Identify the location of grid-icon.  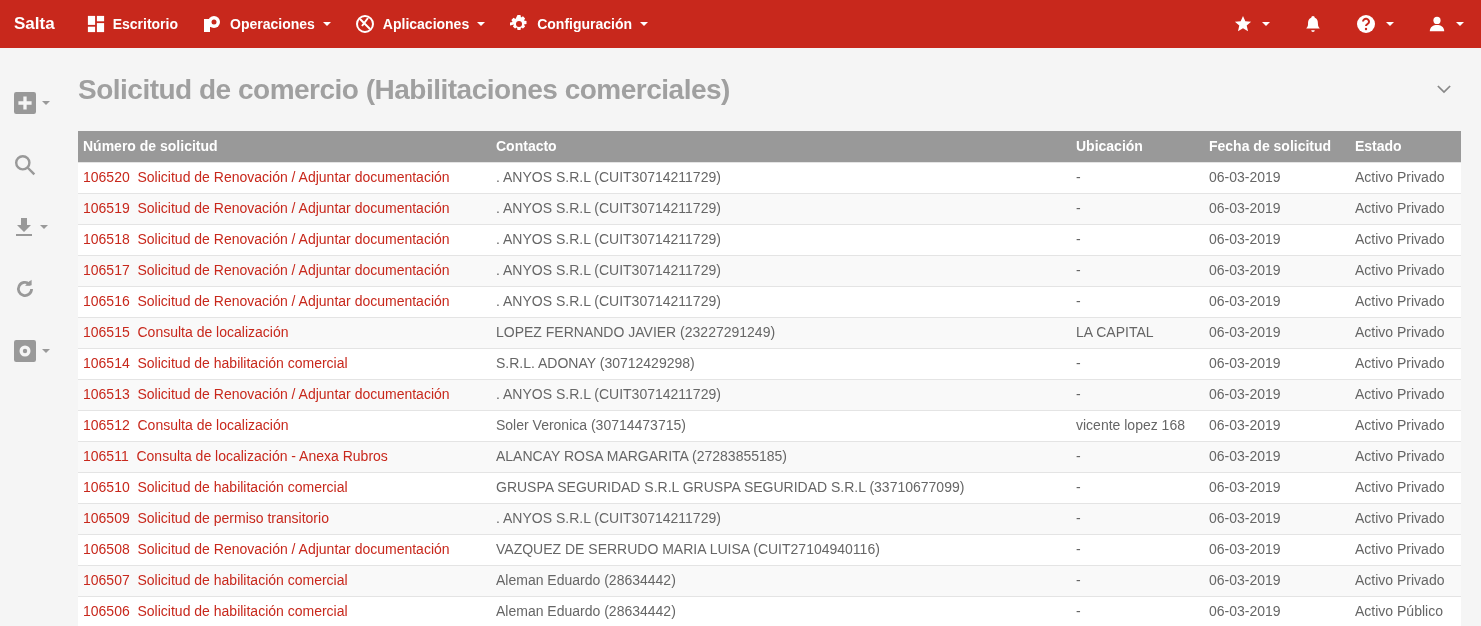
(95, 24).